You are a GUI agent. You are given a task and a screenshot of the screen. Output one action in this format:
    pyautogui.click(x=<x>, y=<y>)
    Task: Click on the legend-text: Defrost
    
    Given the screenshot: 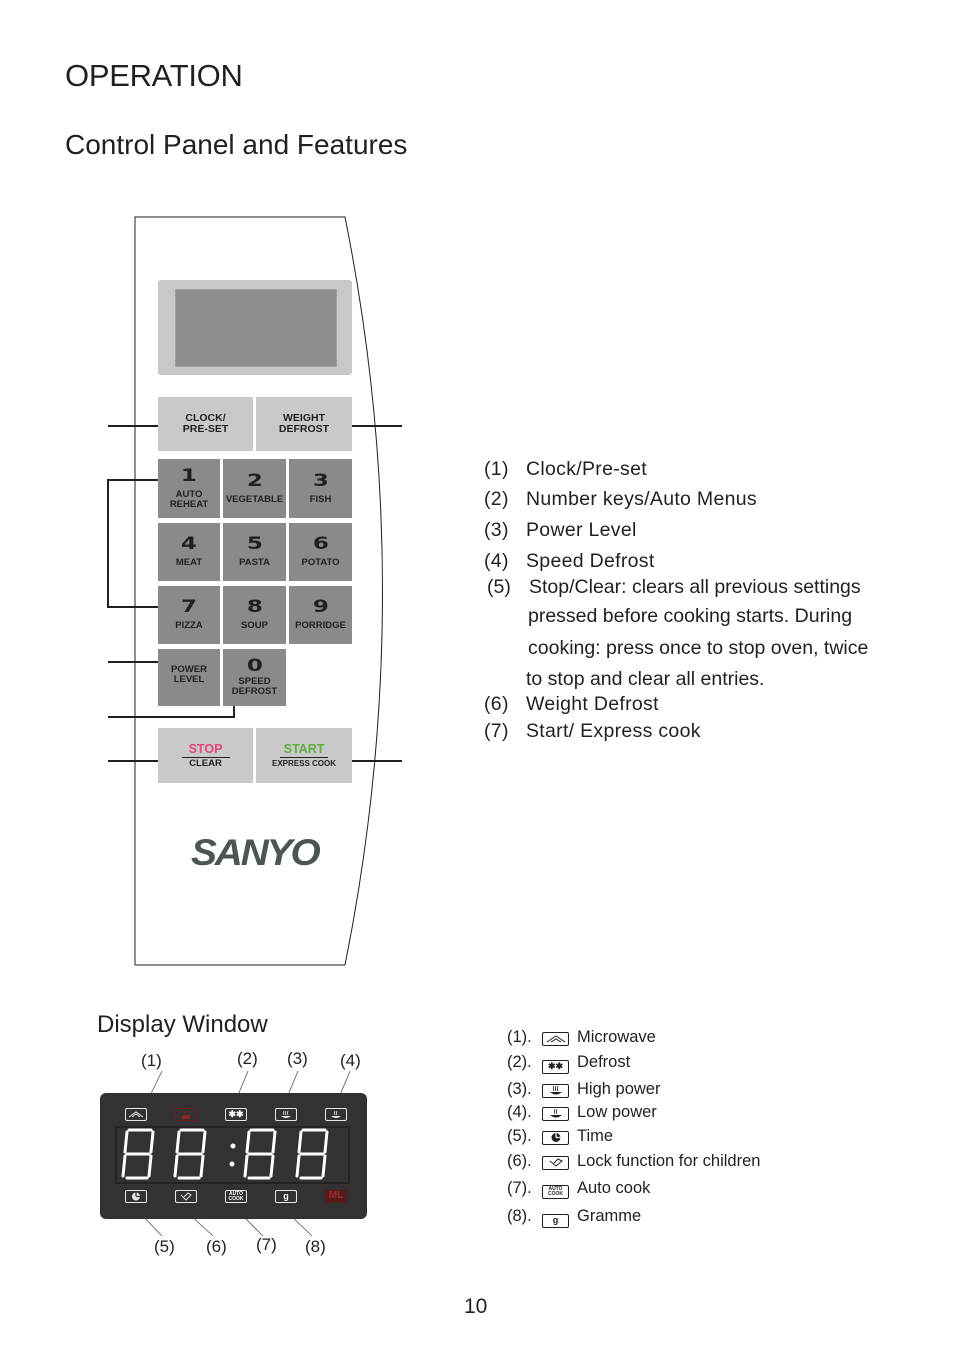 What is the action you would take?
    pyautogui.click(x=604, y=1062)
    